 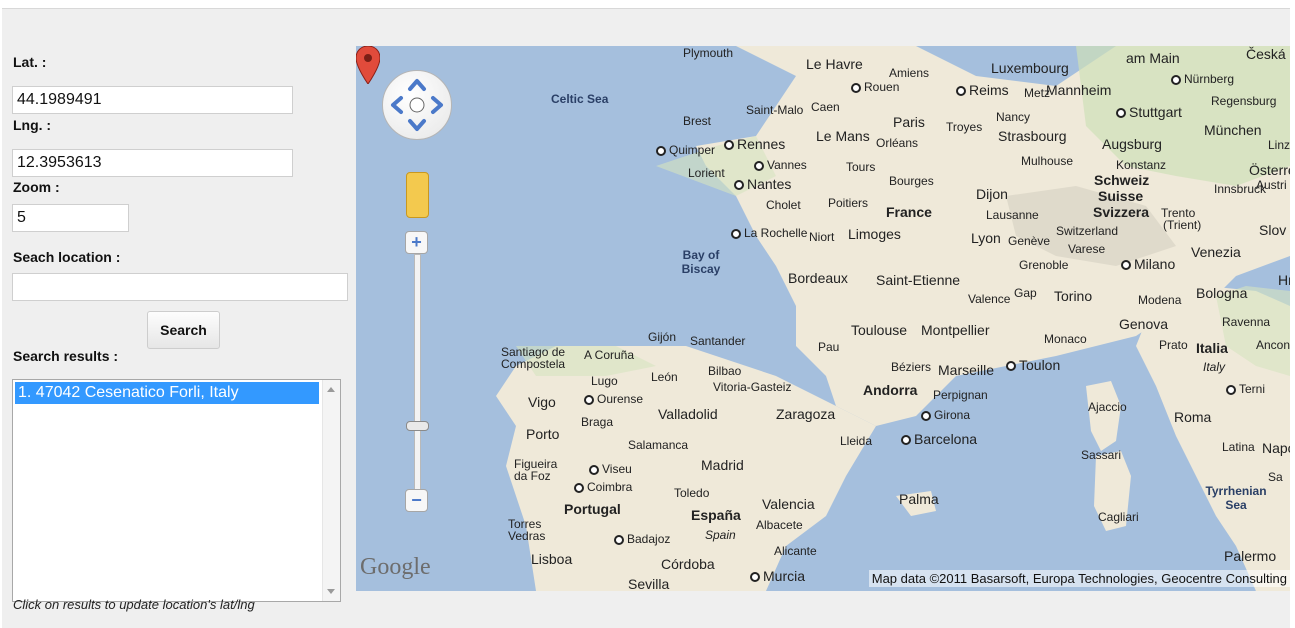 I want to click on map-label-lisboa: Lisboa, so click(x=552, y=559).